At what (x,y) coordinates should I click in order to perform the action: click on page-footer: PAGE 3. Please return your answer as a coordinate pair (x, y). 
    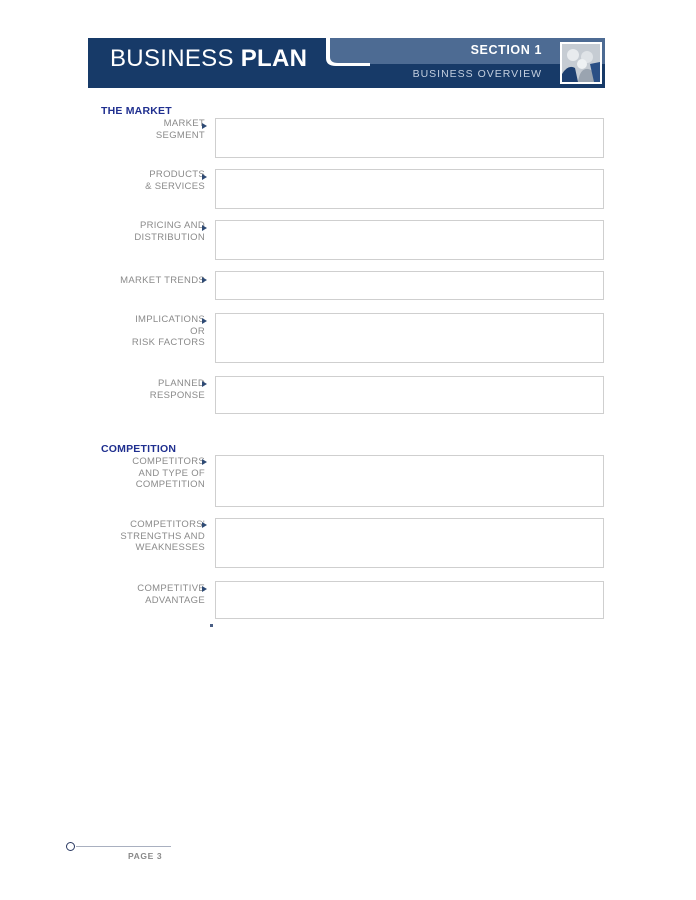
    Looking at the image, I should click on (156, 852).